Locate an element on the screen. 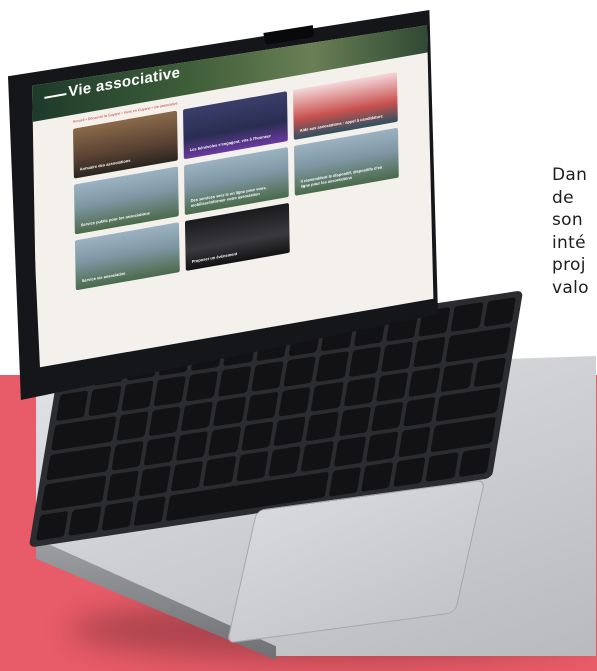  card-label: Proposer un événement is located at coordinates (214, 257).